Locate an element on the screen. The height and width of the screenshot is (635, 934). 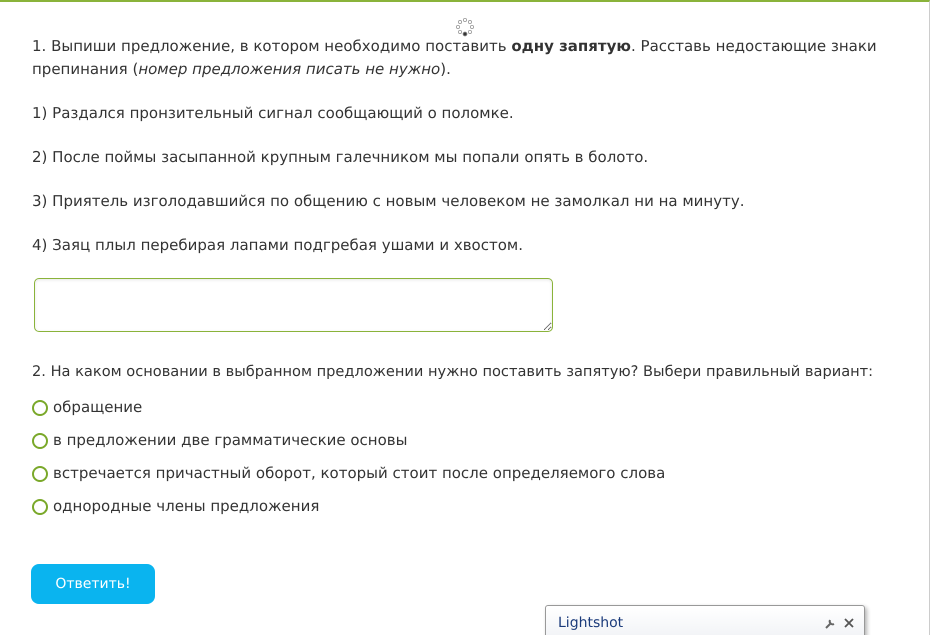
task-prompt: 1. Выпиши предложение, в котором необходимо поставить одну запятую. Расставь недостающие знаки препинания (номер предложения писать не нужно). is located at coordinates (455, 58).